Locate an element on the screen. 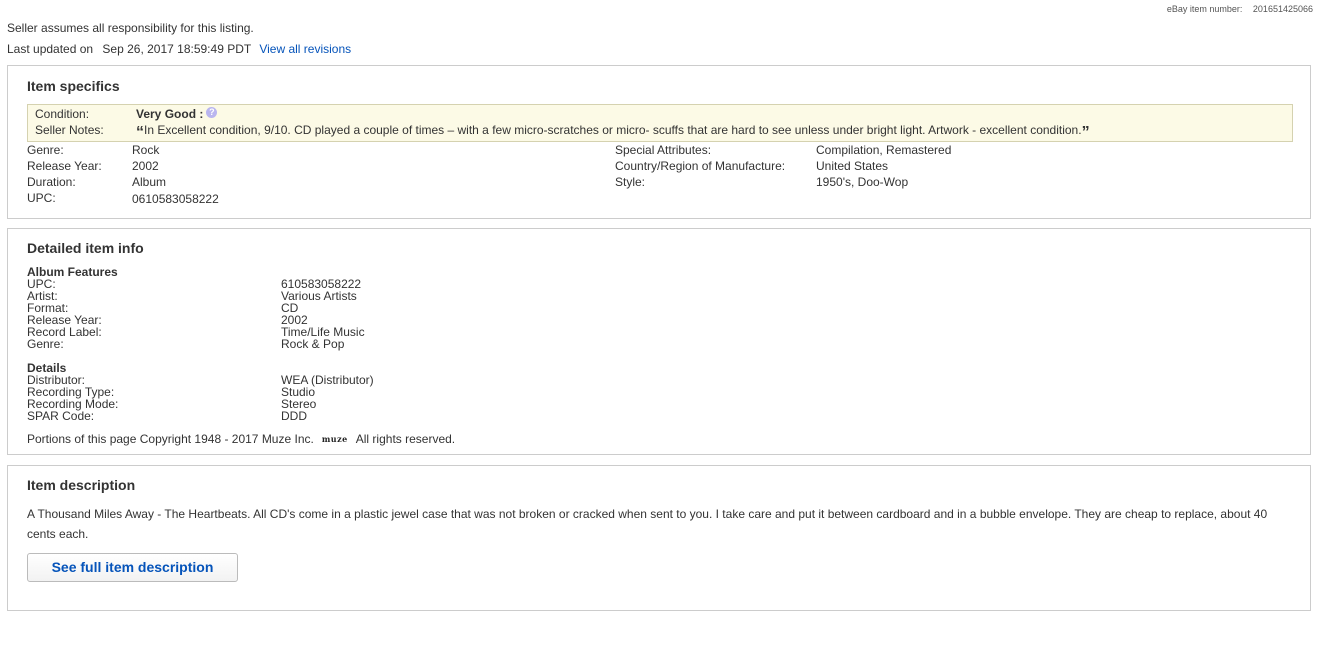 The image size is (1328, 648). last-updated-label: Last updated on is located at coordinates (50, 49).